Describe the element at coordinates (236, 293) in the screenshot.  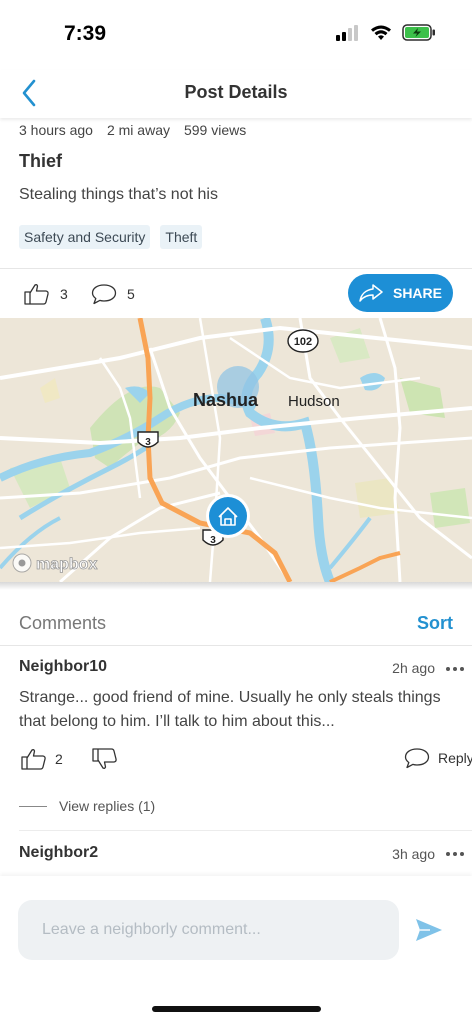
I see `post-actions: 3 5 SHARE` at that location.